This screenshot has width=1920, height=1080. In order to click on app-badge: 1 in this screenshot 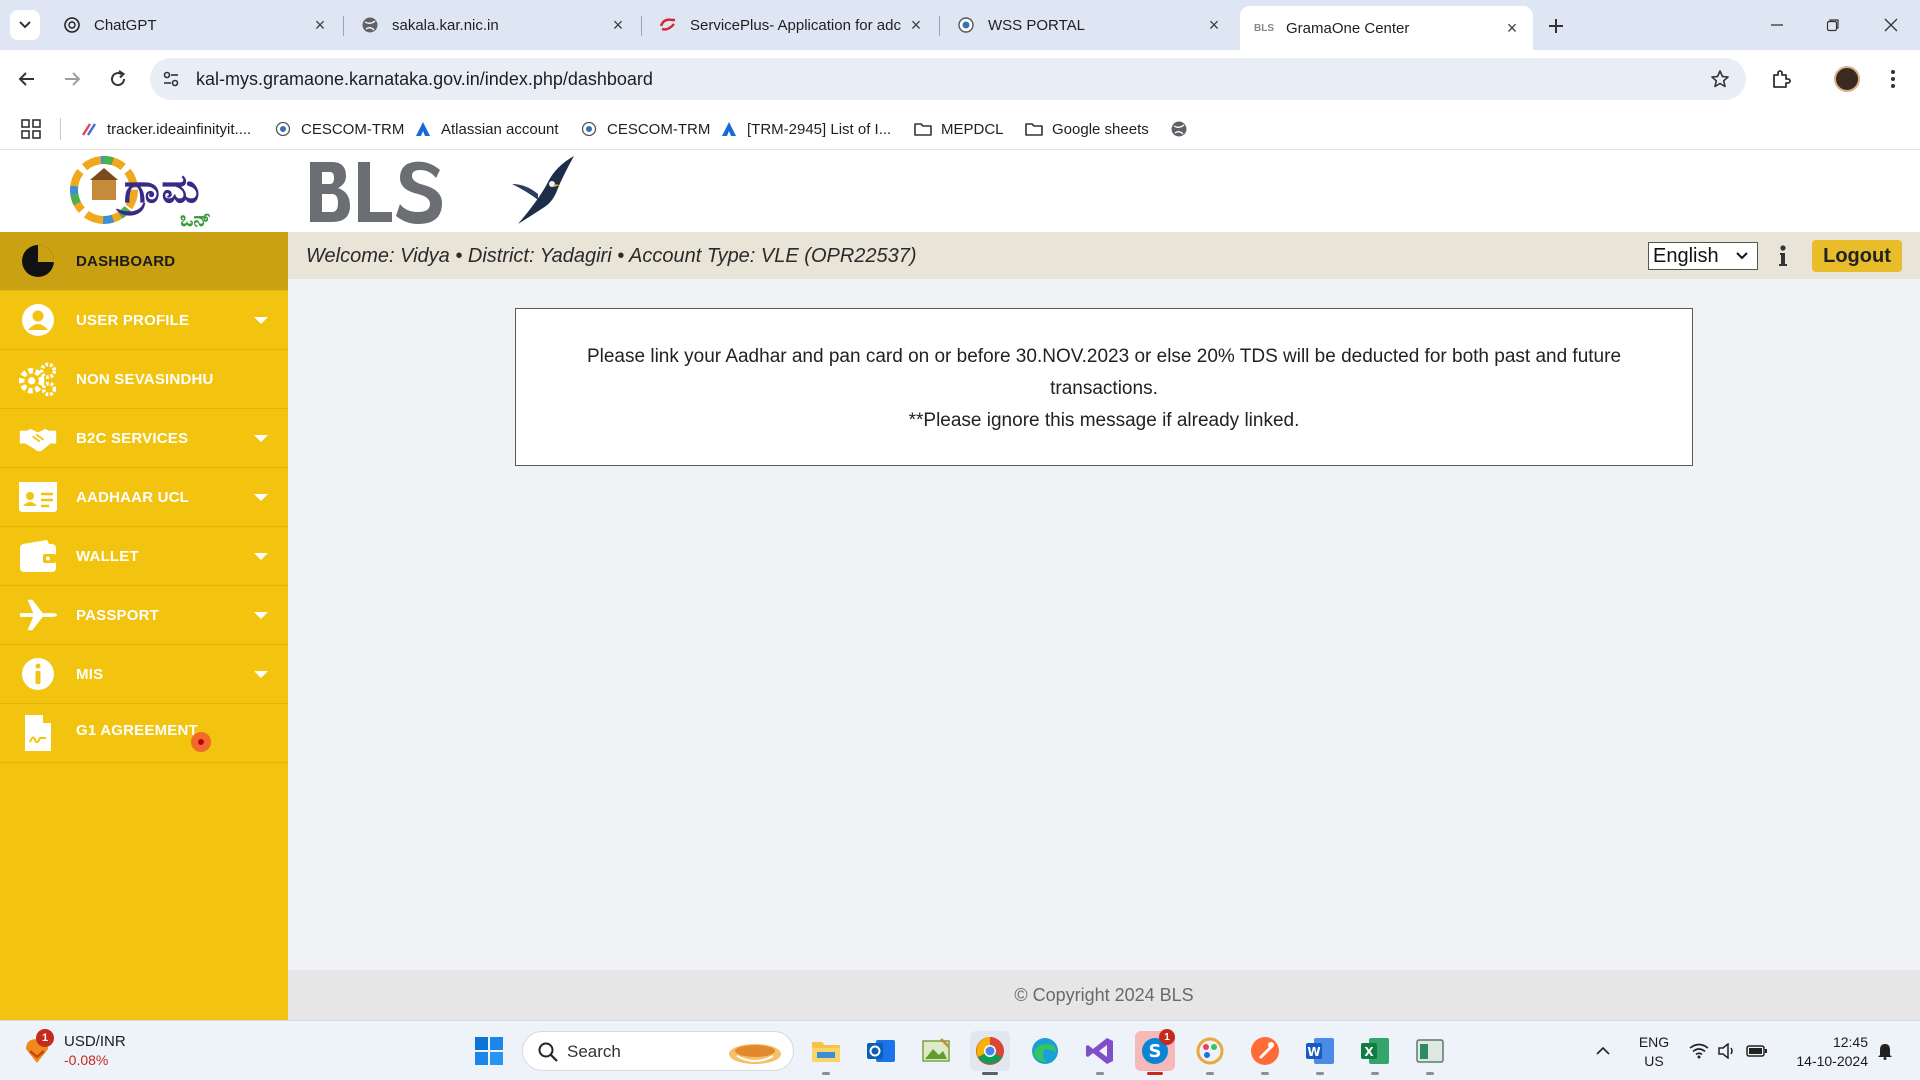, I will do `click(1167, 1037)`.